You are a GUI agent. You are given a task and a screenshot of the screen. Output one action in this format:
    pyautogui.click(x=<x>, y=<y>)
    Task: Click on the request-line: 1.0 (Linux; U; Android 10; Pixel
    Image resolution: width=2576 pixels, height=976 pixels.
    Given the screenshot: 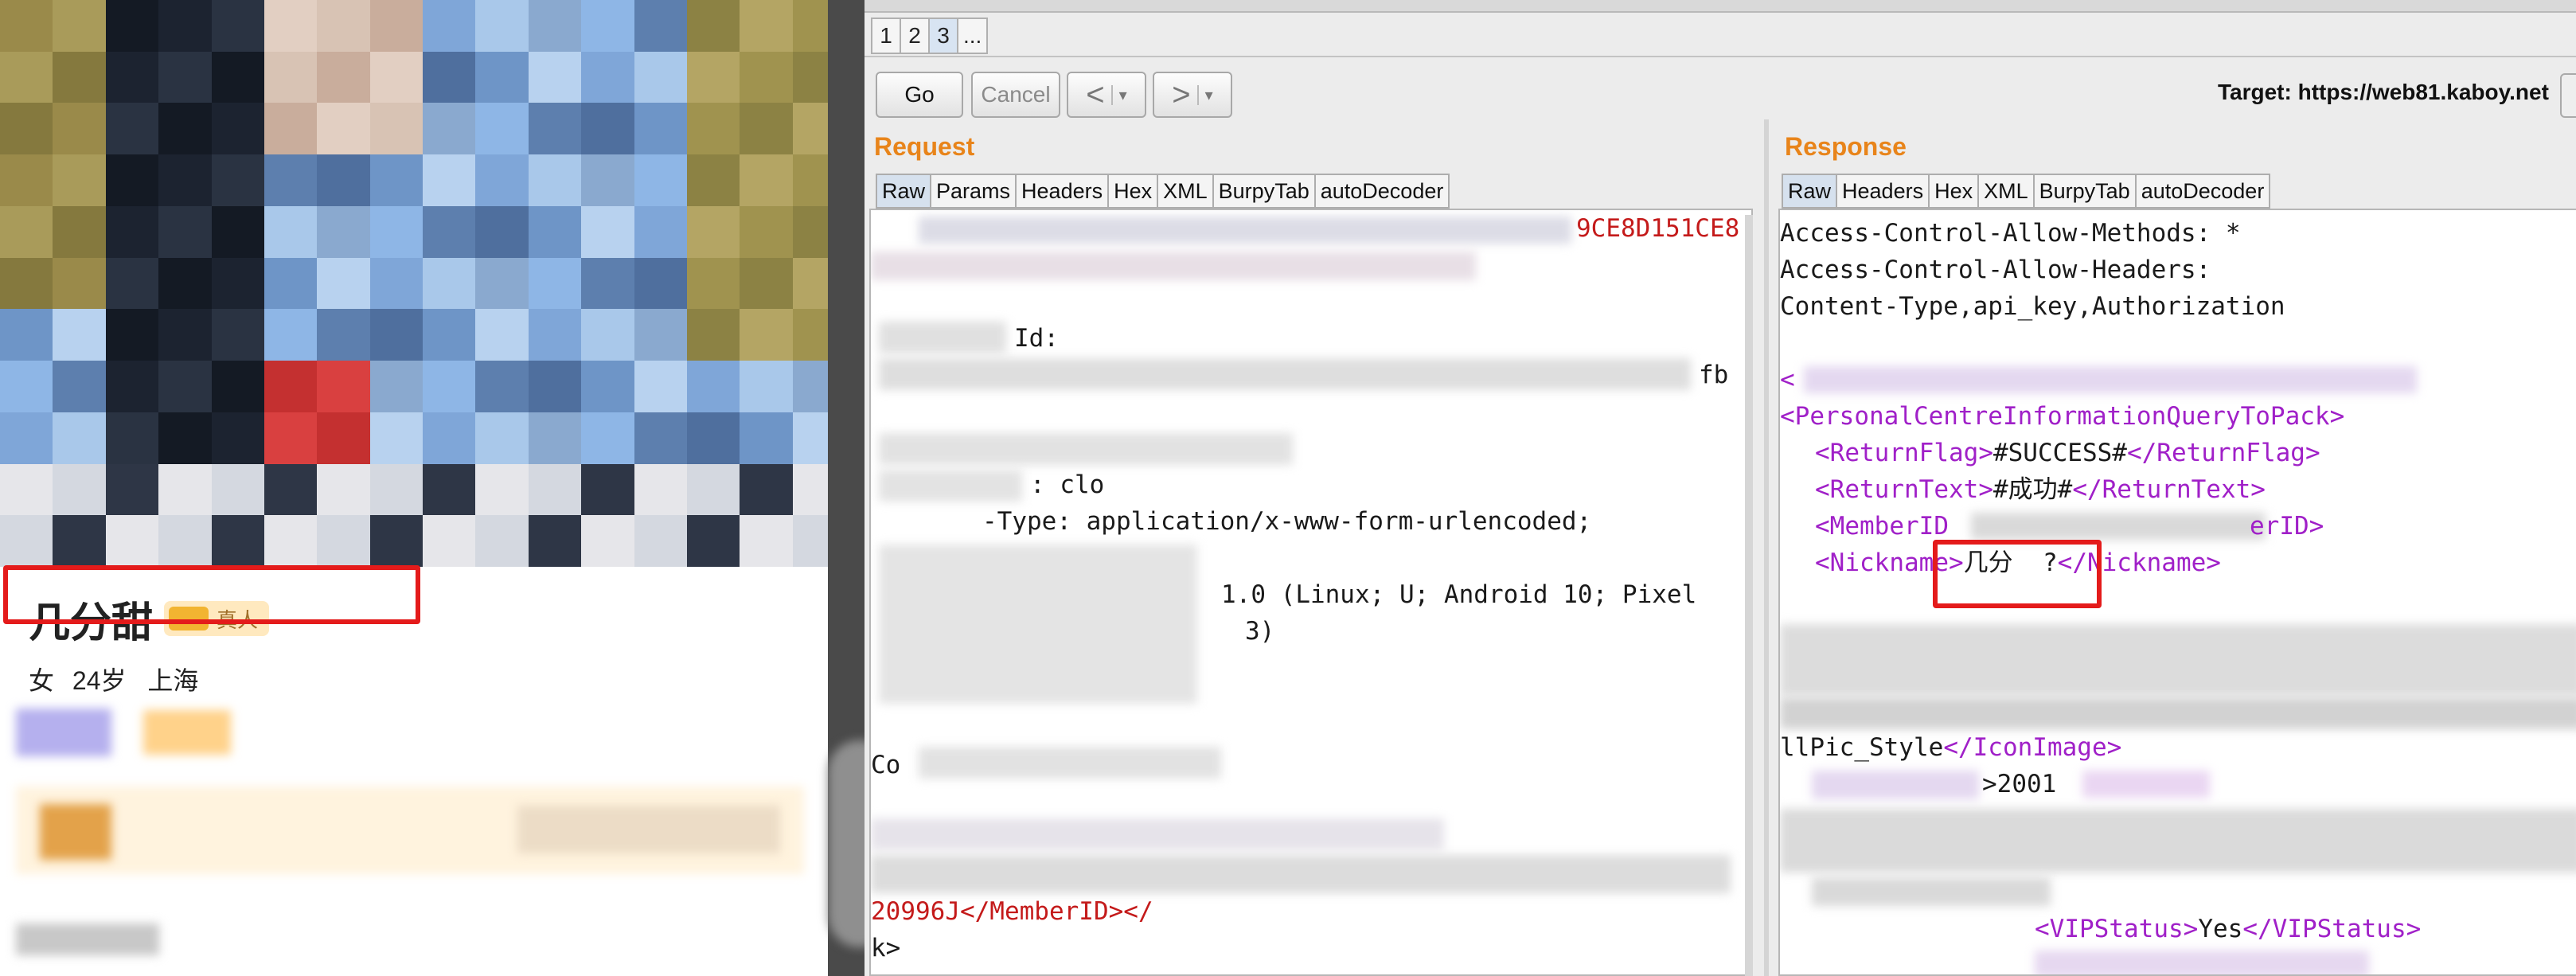 What is the action you would take?
    pyautogui.click(x=1459, y=594)
    